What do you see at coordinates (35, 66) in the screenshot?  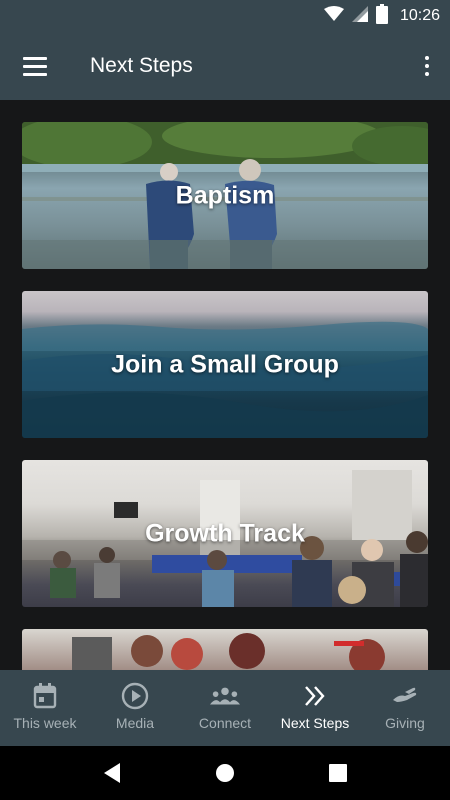 I see `hamburger-menu-icon` at bounding box center [35, 66].